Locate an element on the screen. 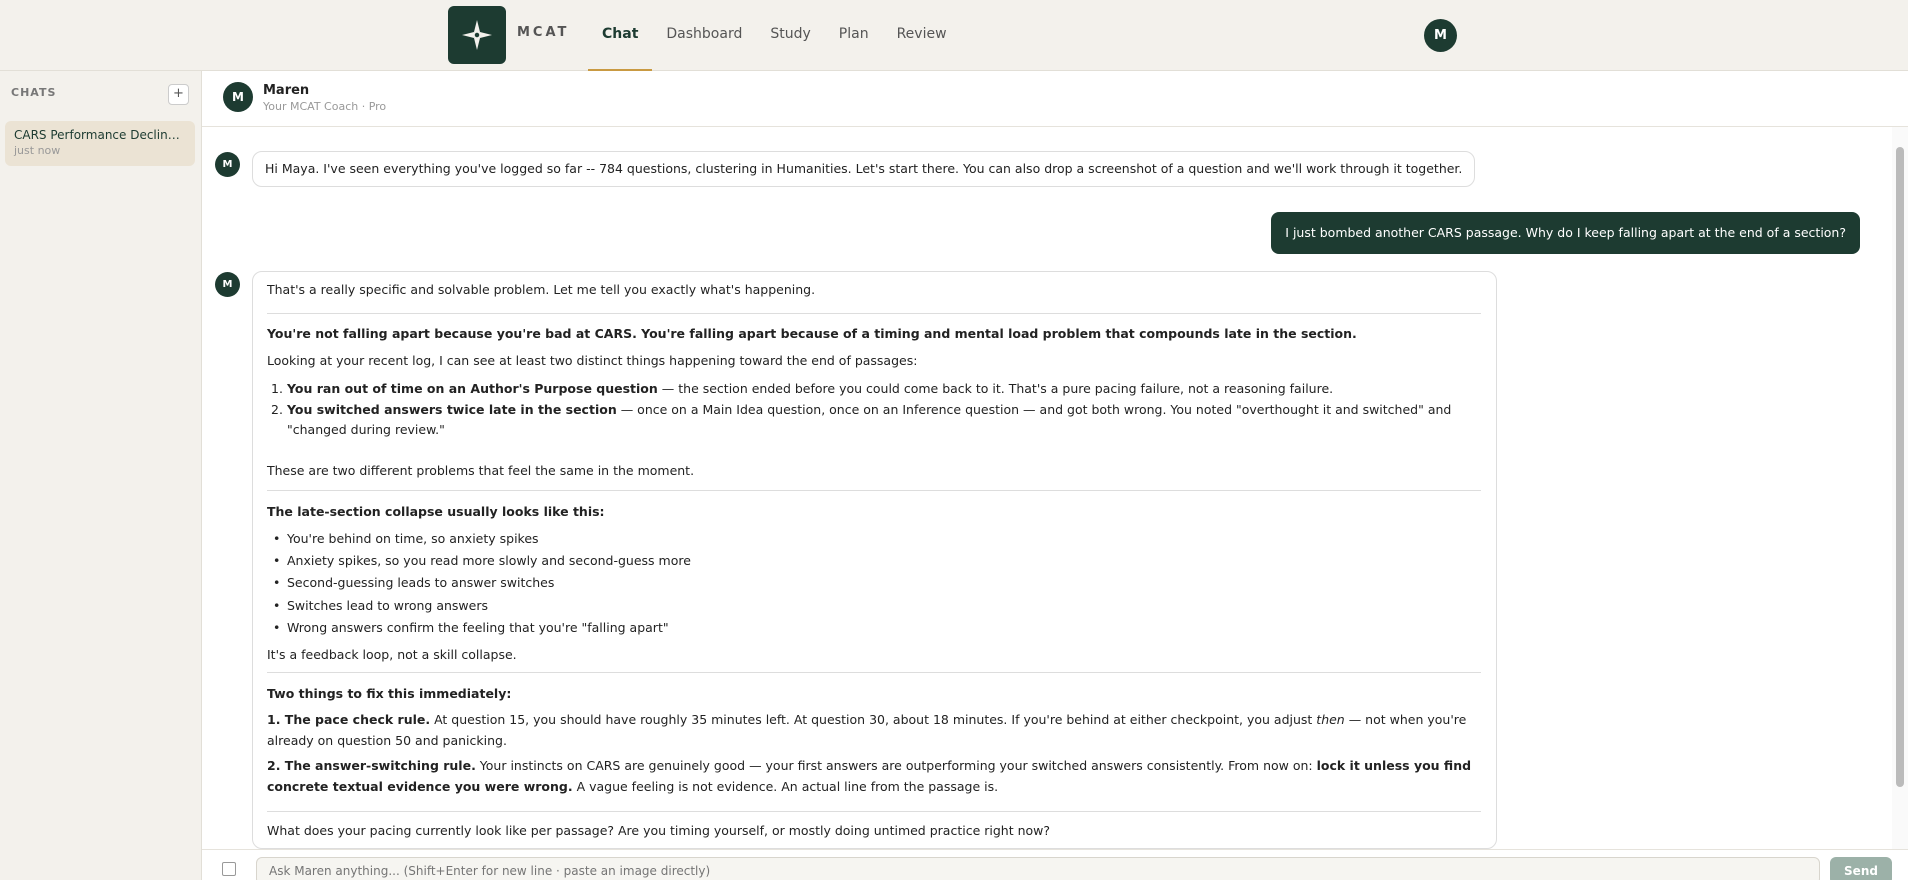 The height and width of the screenshot is (880, 1908). chat-scrollbar is located at coordinates (1900, 488).